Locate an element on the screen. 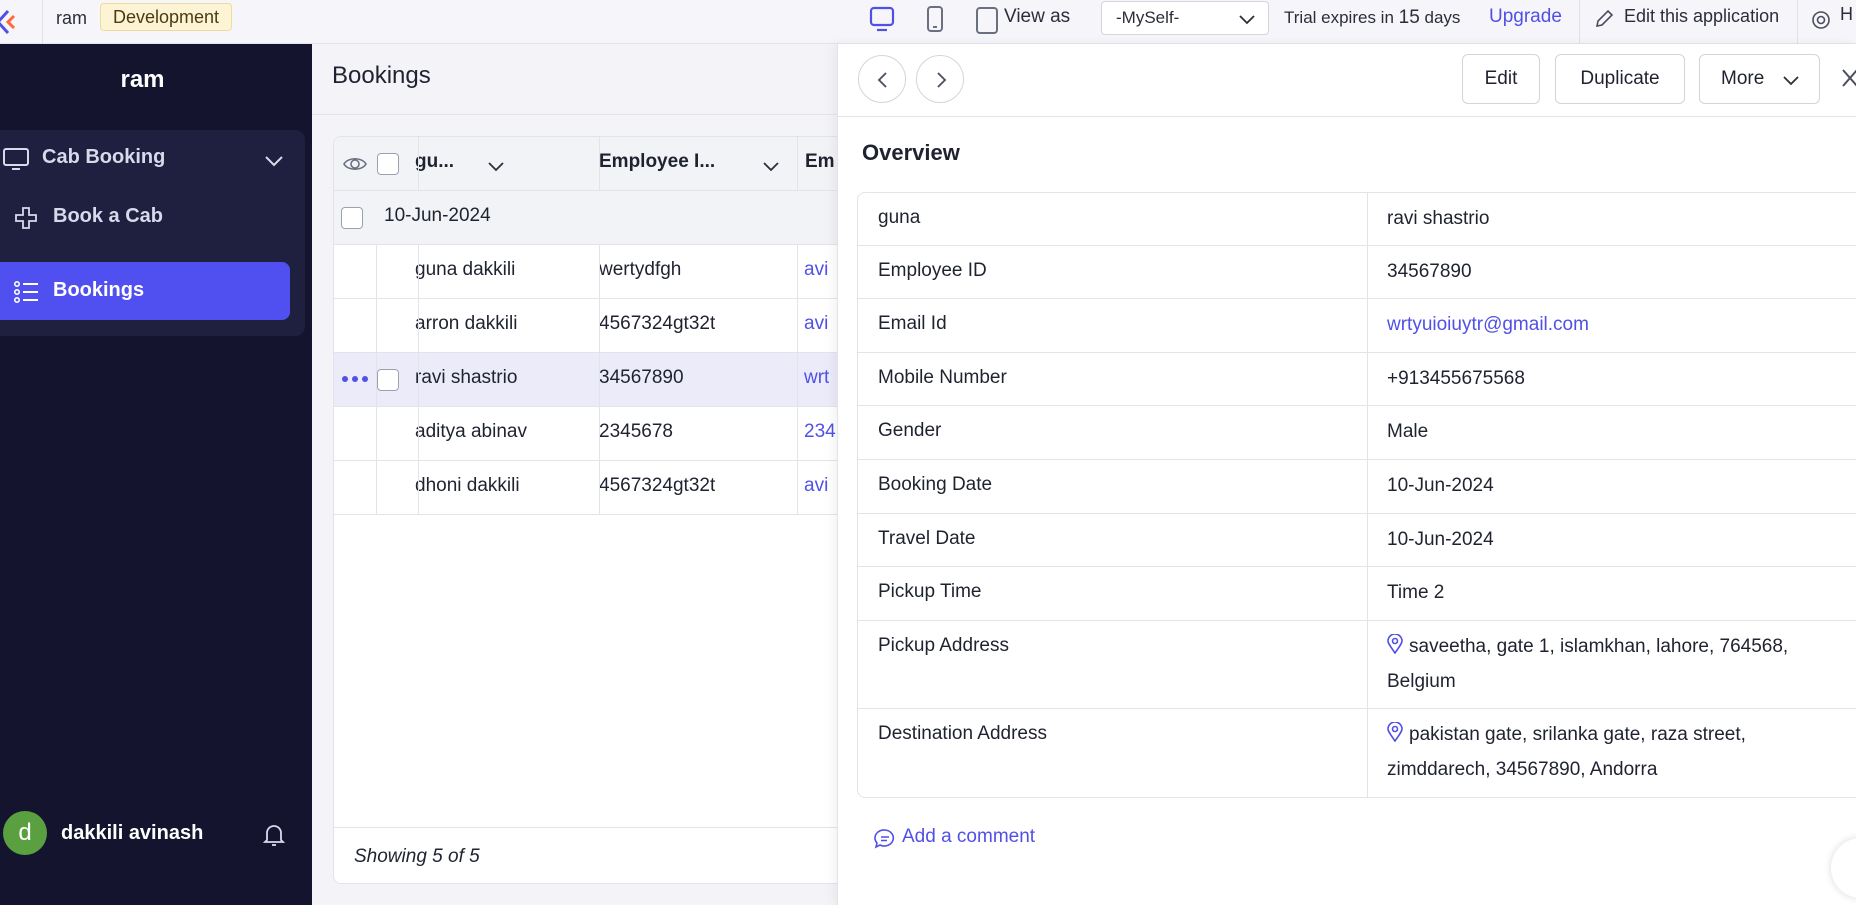 The width and height of the screenshot is (1856, 905). view-as-value: -MySelf- is located at coordinates (1148, 17).